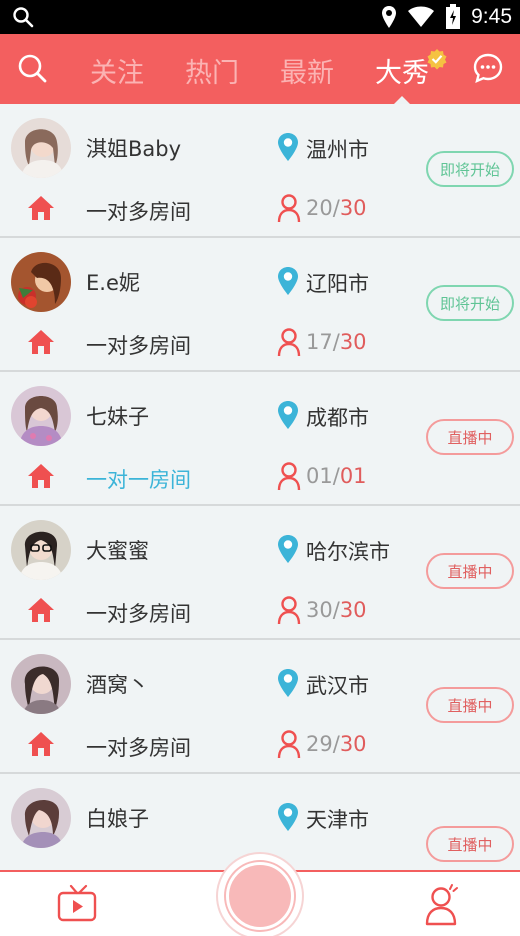  What do you see at coordinates (491, 16) in the screenshot?
I see `clock-time: 9:45` at bounding box center [491, 16].